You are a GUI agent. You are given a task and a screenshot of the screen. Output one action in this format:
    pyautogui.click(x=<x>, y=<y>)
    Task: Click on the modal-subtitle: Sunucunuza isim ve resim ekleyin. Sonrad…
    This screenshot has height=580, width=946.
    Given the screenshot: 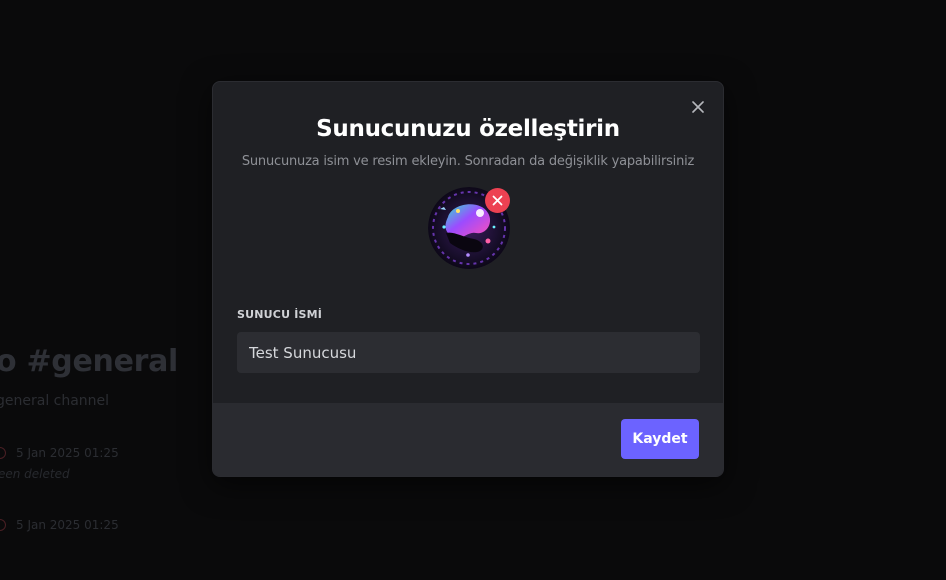 What is the action you would take?
    pyautogui.click(x=468, y=161)
    